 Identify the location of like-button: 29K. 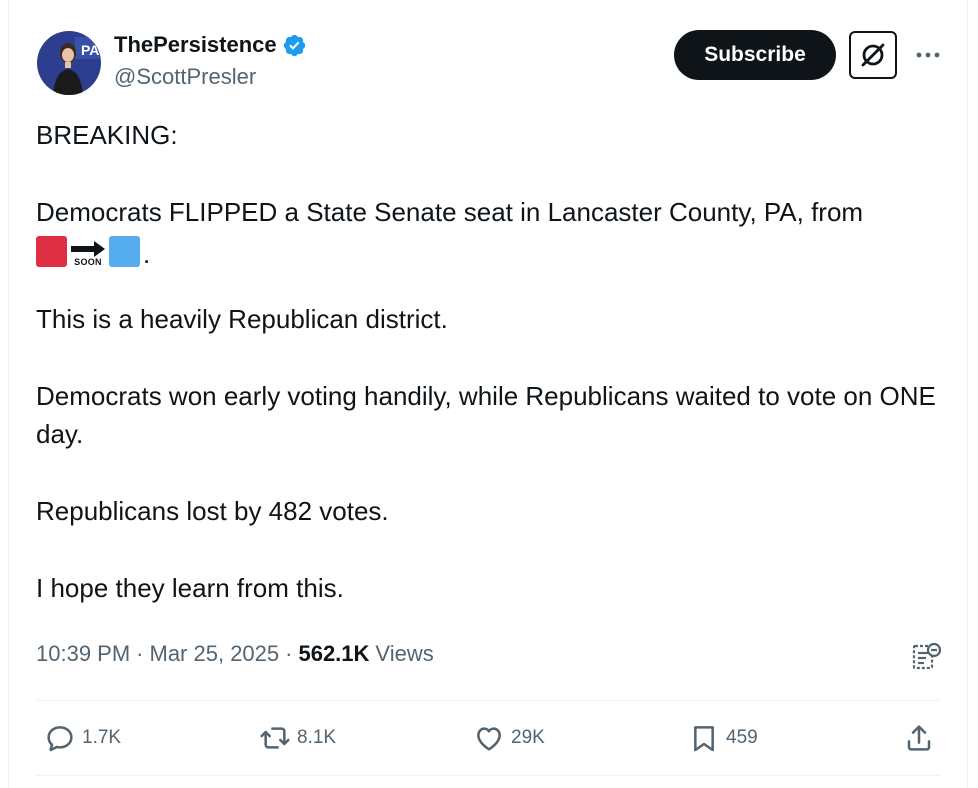
(509, 738).